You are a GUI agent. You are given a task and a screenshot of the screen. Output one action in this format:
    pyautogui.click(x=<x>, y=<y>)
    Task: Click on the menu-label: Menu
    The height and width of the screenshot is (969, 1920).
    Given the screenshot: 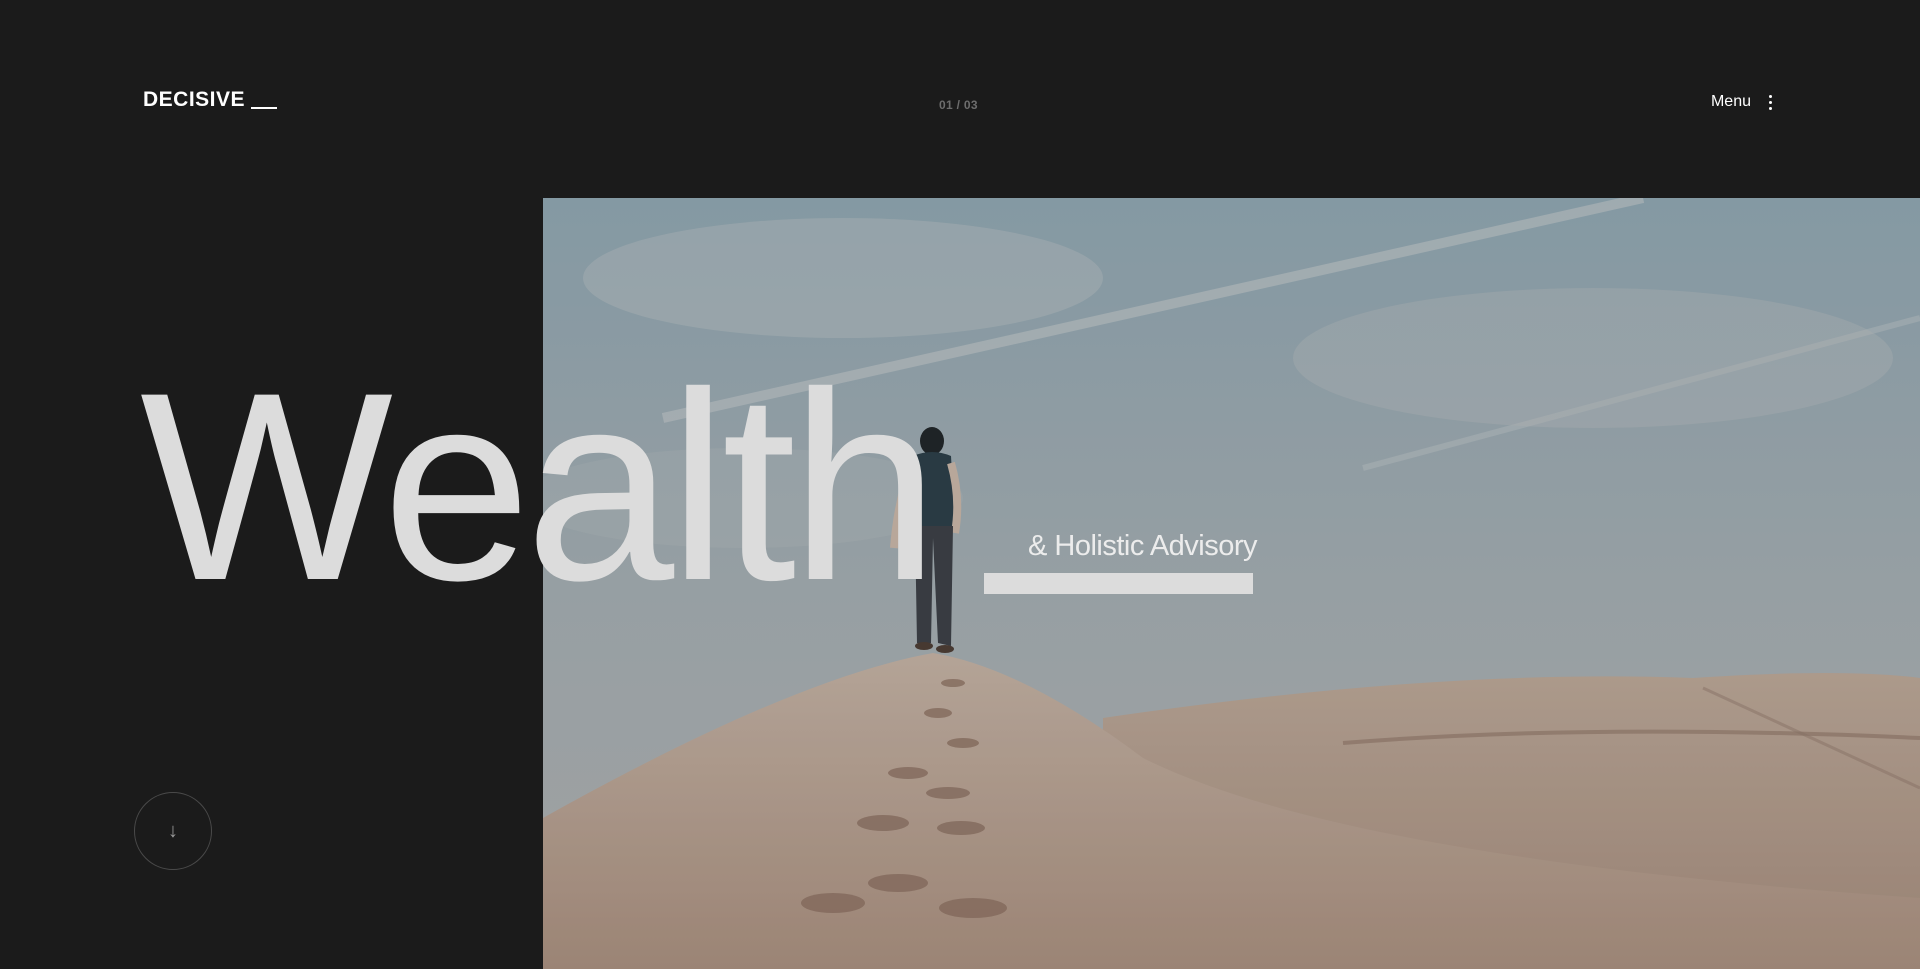 What is the action you would take?
    pyautogui.click(x=1730, y=101)
    